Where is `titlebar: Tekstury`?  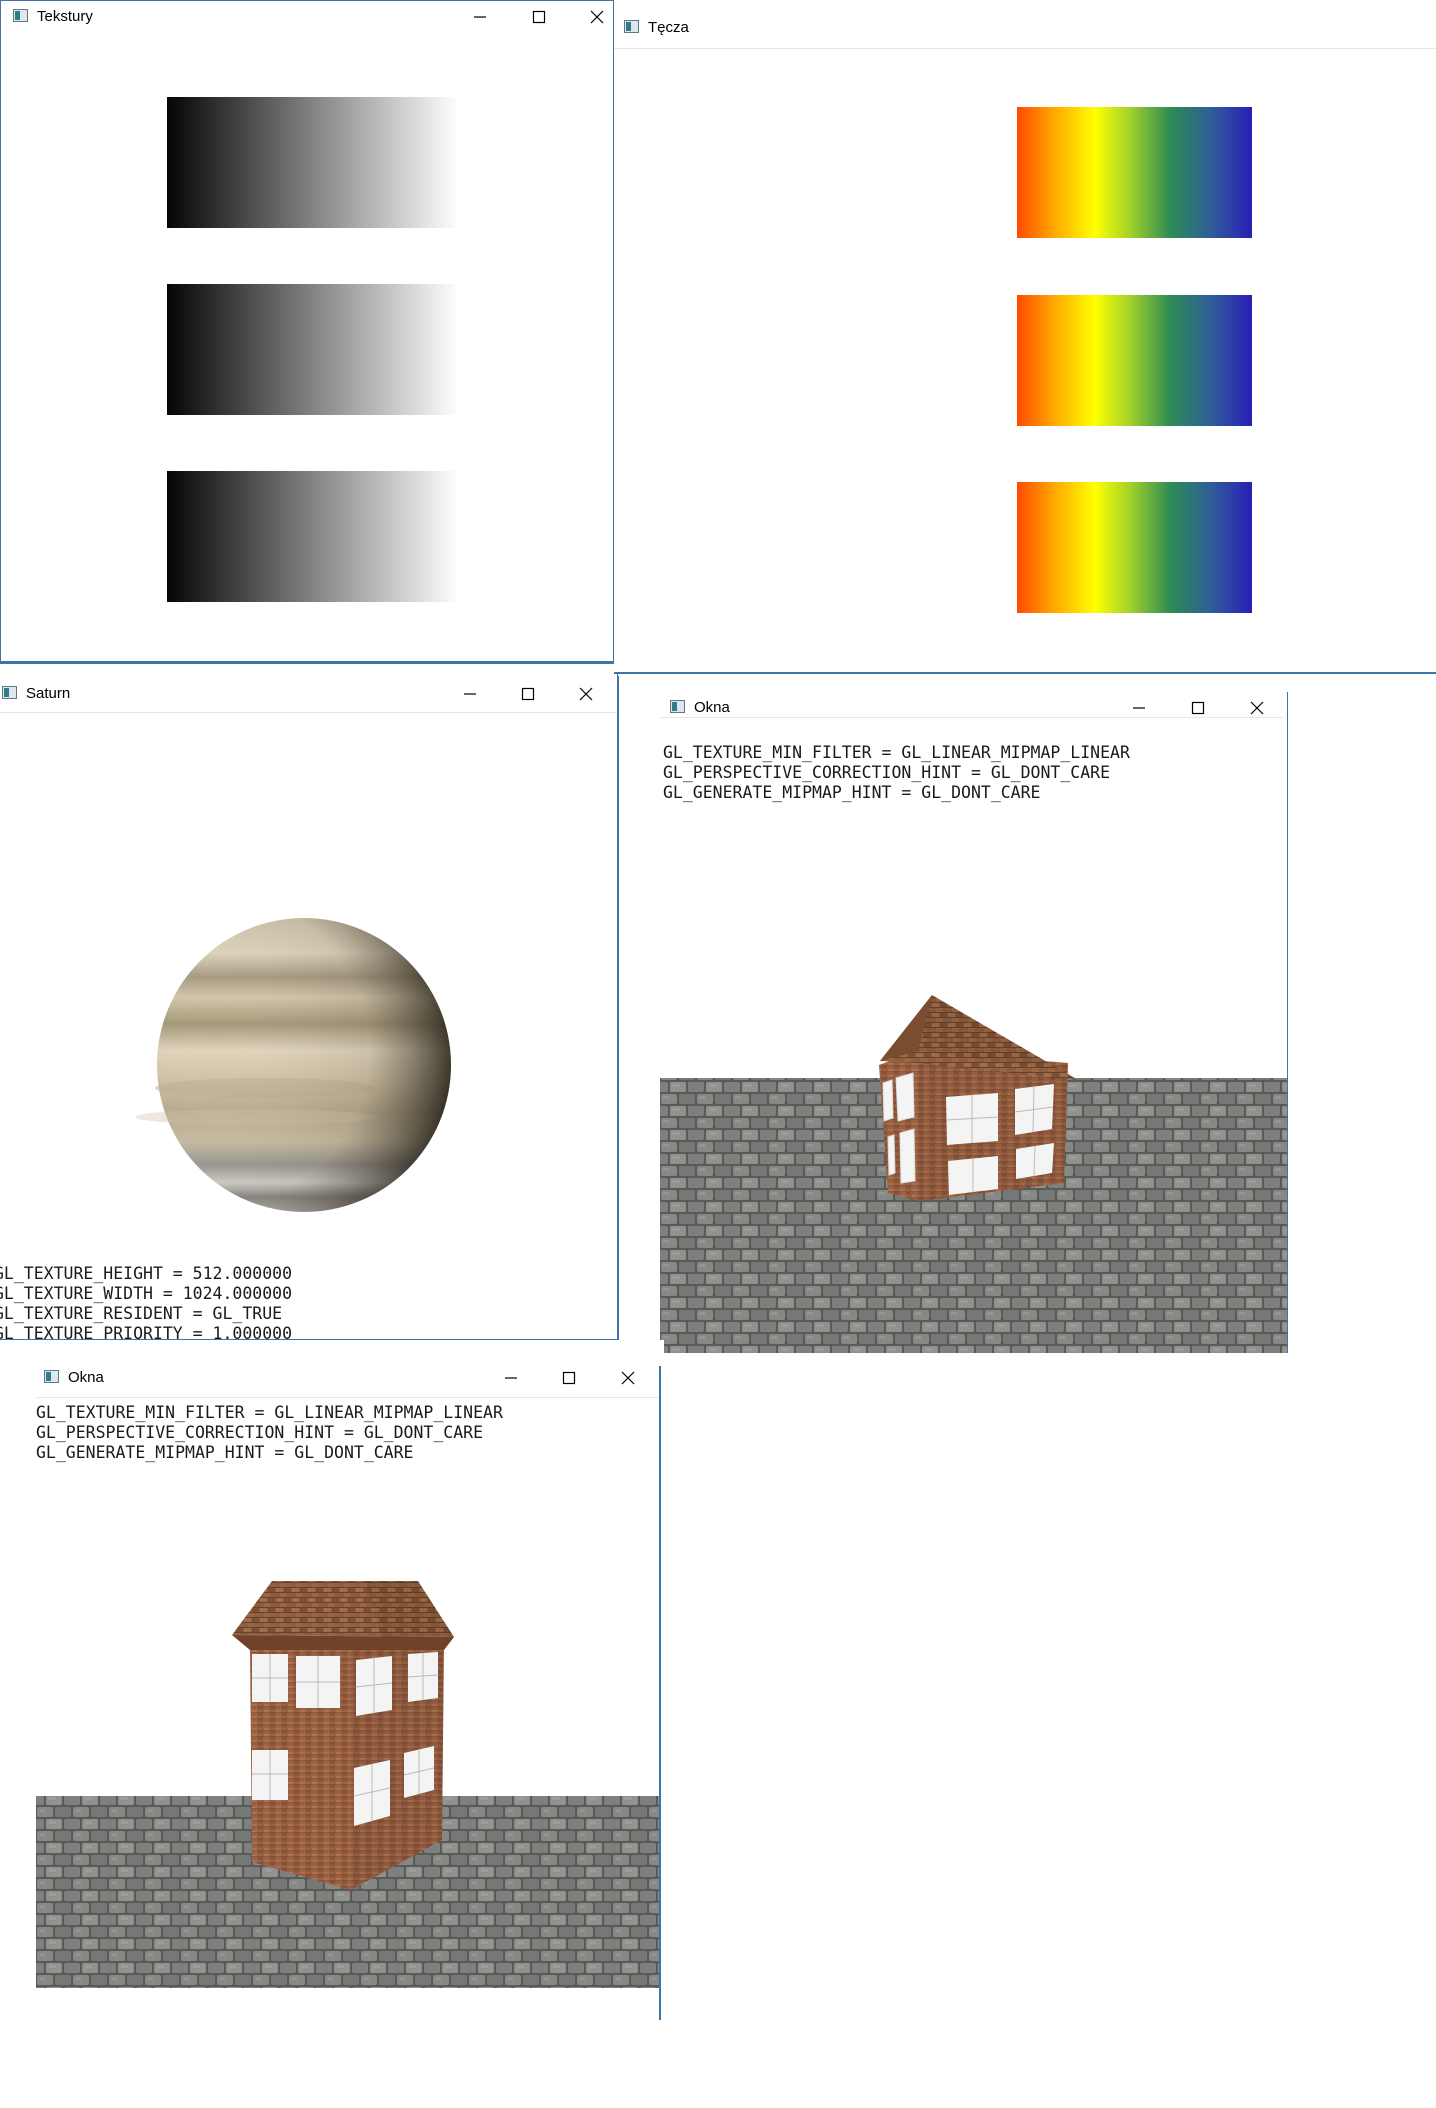
titlebar: Tekstury is located at coordinates (307, 21).